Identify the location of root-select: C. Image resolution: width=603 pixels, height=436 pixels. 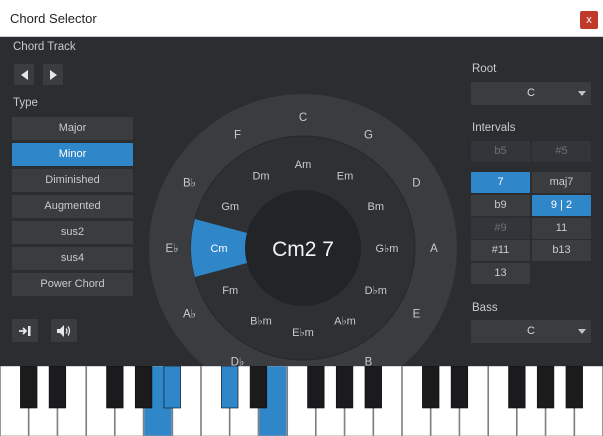
(531, 93).